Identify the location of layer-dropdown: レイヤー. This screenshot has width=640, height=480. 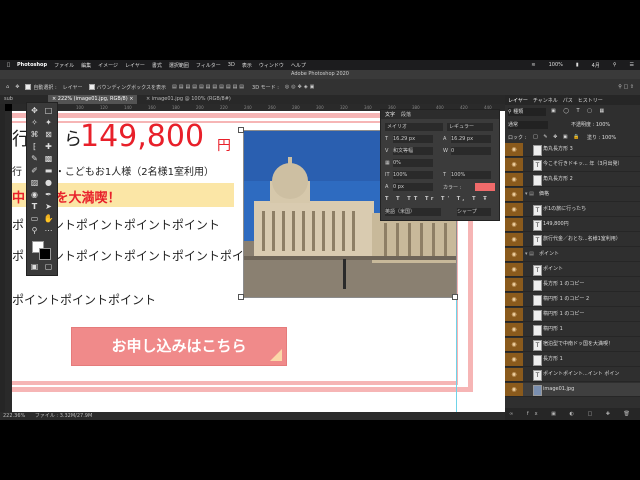
(73, 87).